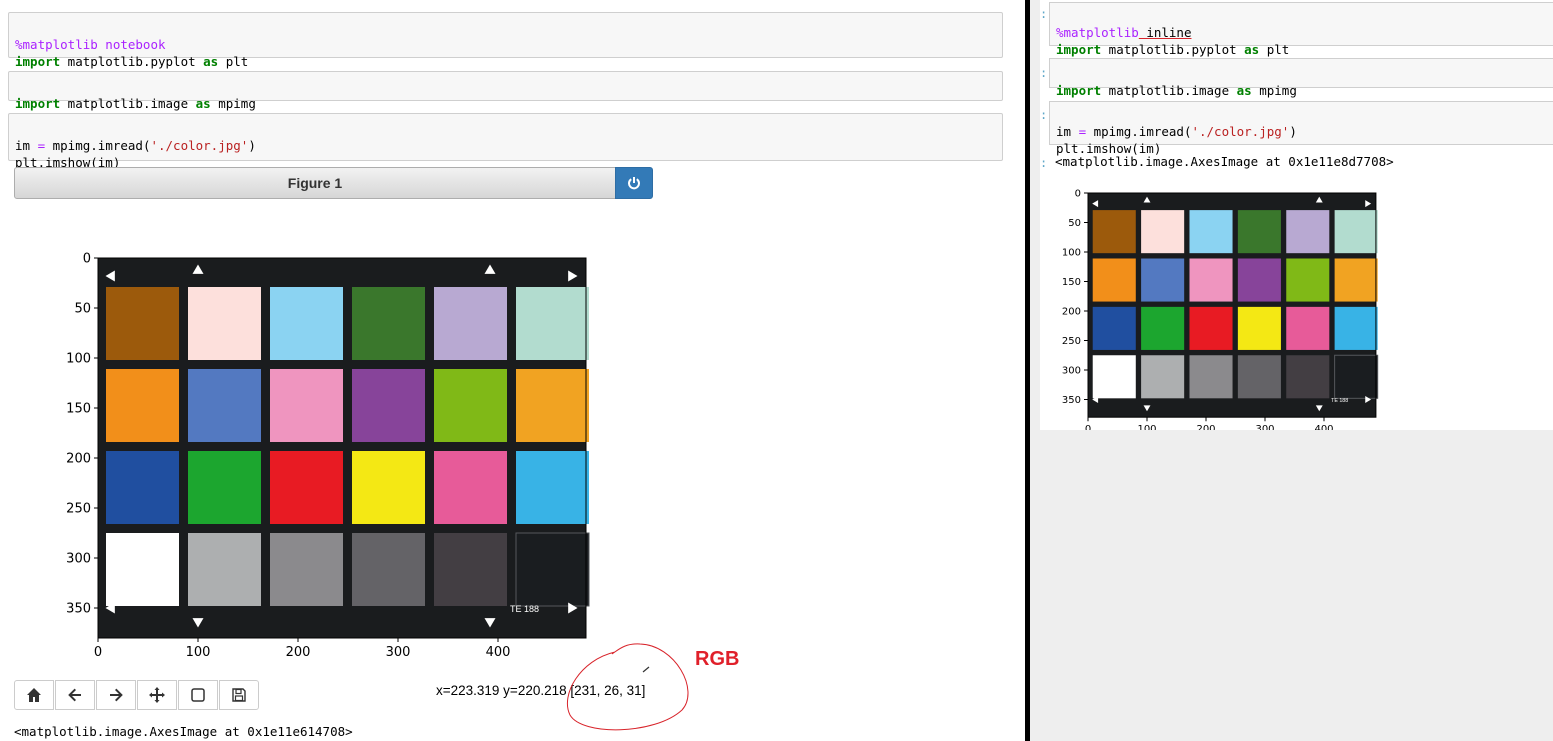 Image resolution: width=1553 pixels, height=741 pixels. I want to click on annotation-circle, so click(627, 687).